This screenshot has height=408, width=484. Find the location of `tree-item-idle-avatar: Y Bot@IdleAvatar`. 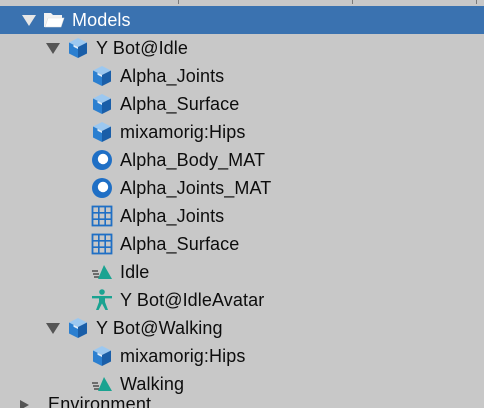

tree-item-idle-avatar: Y Bot@IdleAvatar is located at coordinates (242, 300).